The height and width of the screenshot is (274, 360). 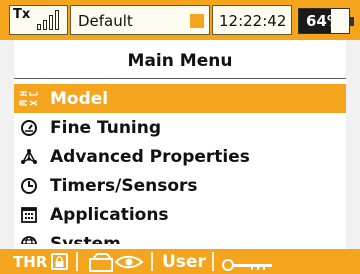 What do you see at coordinates (117, 262) in the screenshot?
I see `eye-icon` at bounding box center [117, 262].